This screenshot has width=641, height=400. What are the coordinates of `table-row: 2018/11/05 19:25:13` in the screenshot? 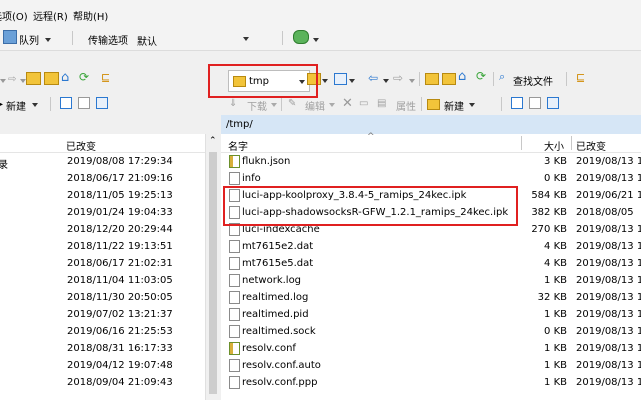 It's located at (102, 195).